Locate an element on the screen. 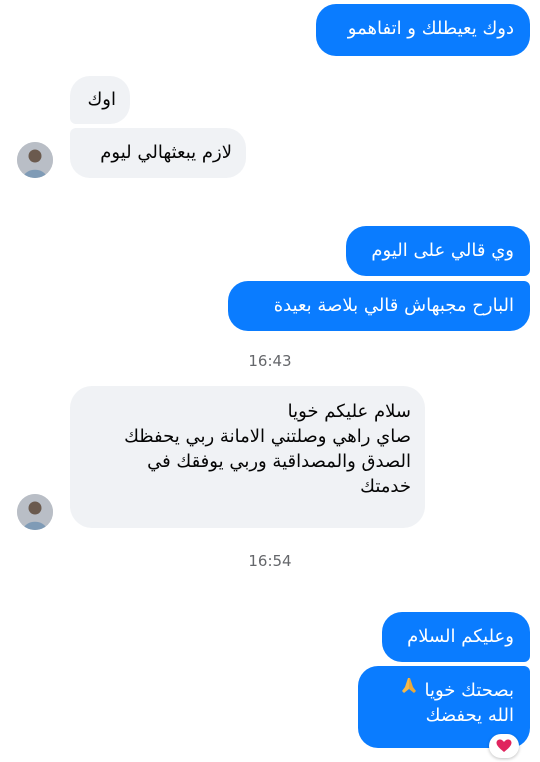 This screenshot has height=762, width=540. incoming-message: لازم يبعثهالي ليوم is located at coordinates (158, 153).